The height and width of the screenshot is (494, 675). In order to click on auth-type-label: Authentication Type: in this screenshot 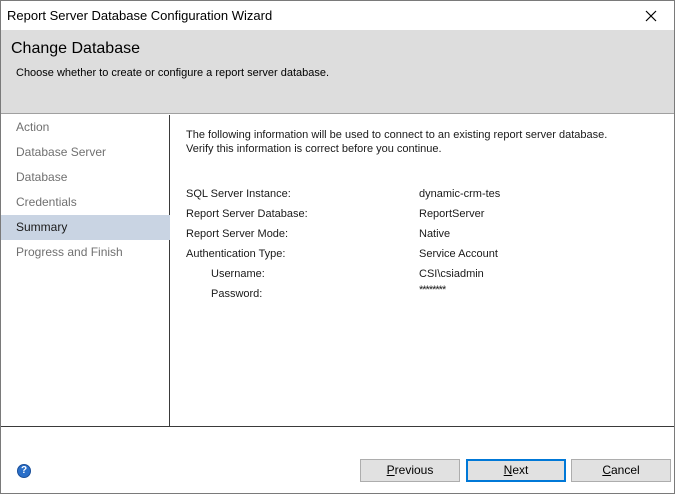, I will do `click(236, 254)`.